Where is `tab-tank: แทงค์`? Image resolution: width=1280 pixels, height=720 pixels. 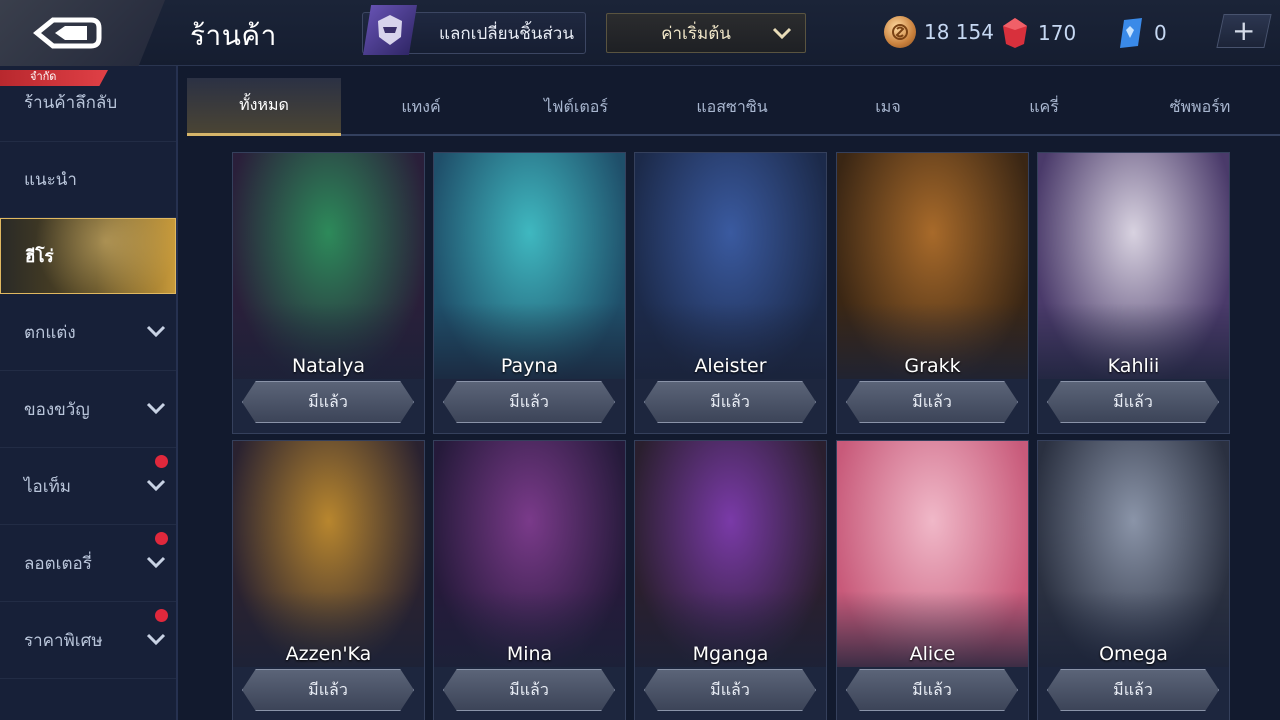 tab-tank: แทงค์ is located at coordinates (421, 107).